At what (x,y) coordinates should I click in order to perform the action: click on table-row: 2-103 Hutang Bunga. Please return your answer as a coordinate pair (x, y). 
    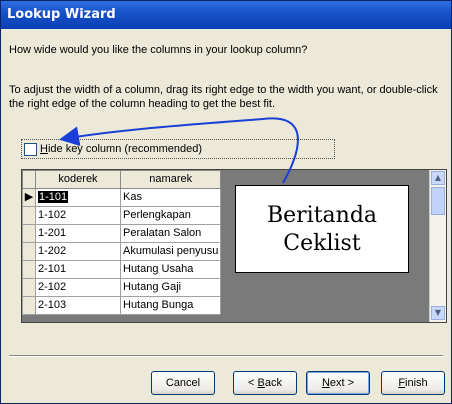
    Looking at the image, I should click on (122, 305).